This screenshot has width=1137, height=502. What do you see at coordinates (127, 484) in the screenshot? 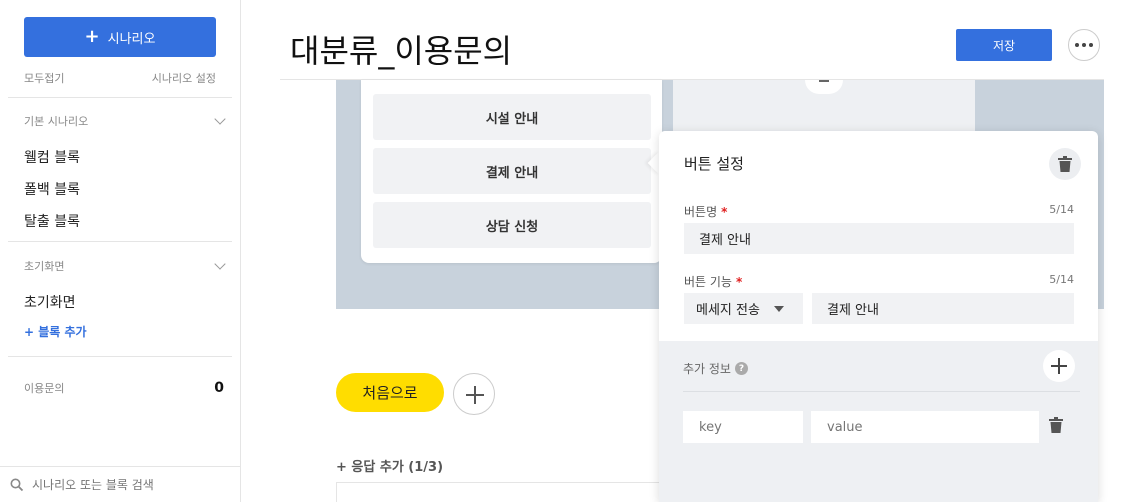
I see `search-input` at bounding box center [127, 484].